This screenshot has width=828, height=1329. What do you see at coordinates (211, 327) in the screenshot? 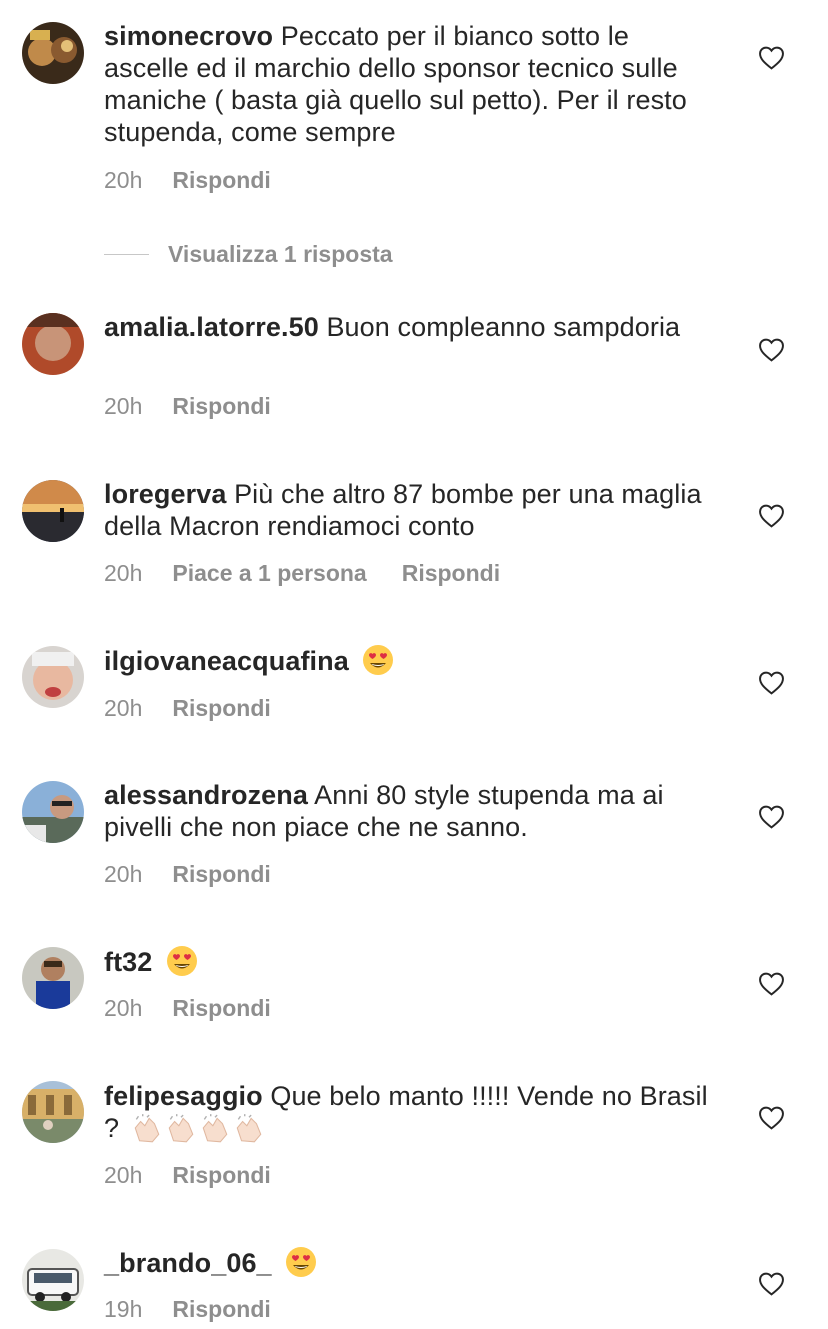
I see `comment-username: amalia.latorre.50` at bounding box center [211, 327].